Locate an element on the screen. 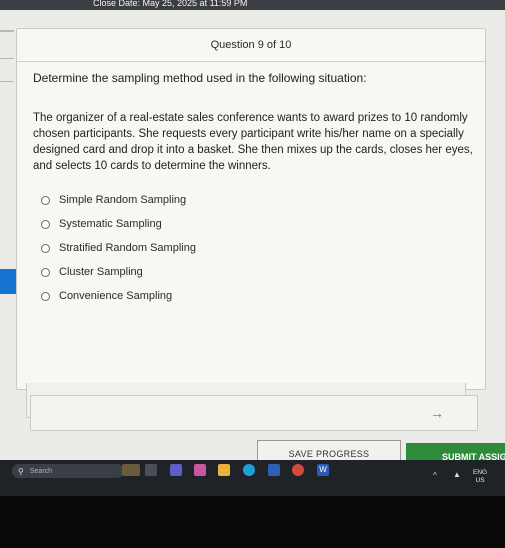  option-convenience: Convenience Sampling is located at coordinates (253, 296).